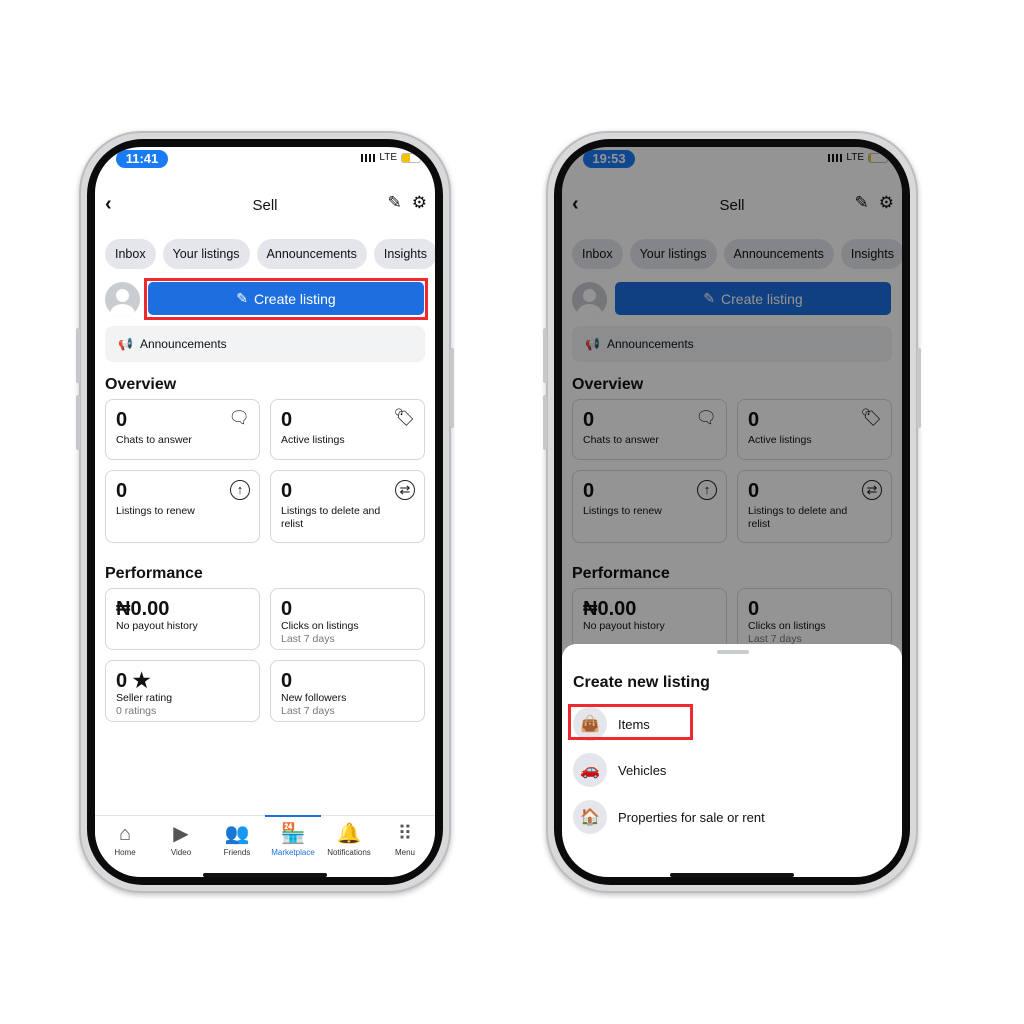 This screenshot has width=1024, height=1024. What do you see at coordinates (320, 626) in the screenshot?
I see `stat-label: Clicks on listings` at bounding box center [320, 626].